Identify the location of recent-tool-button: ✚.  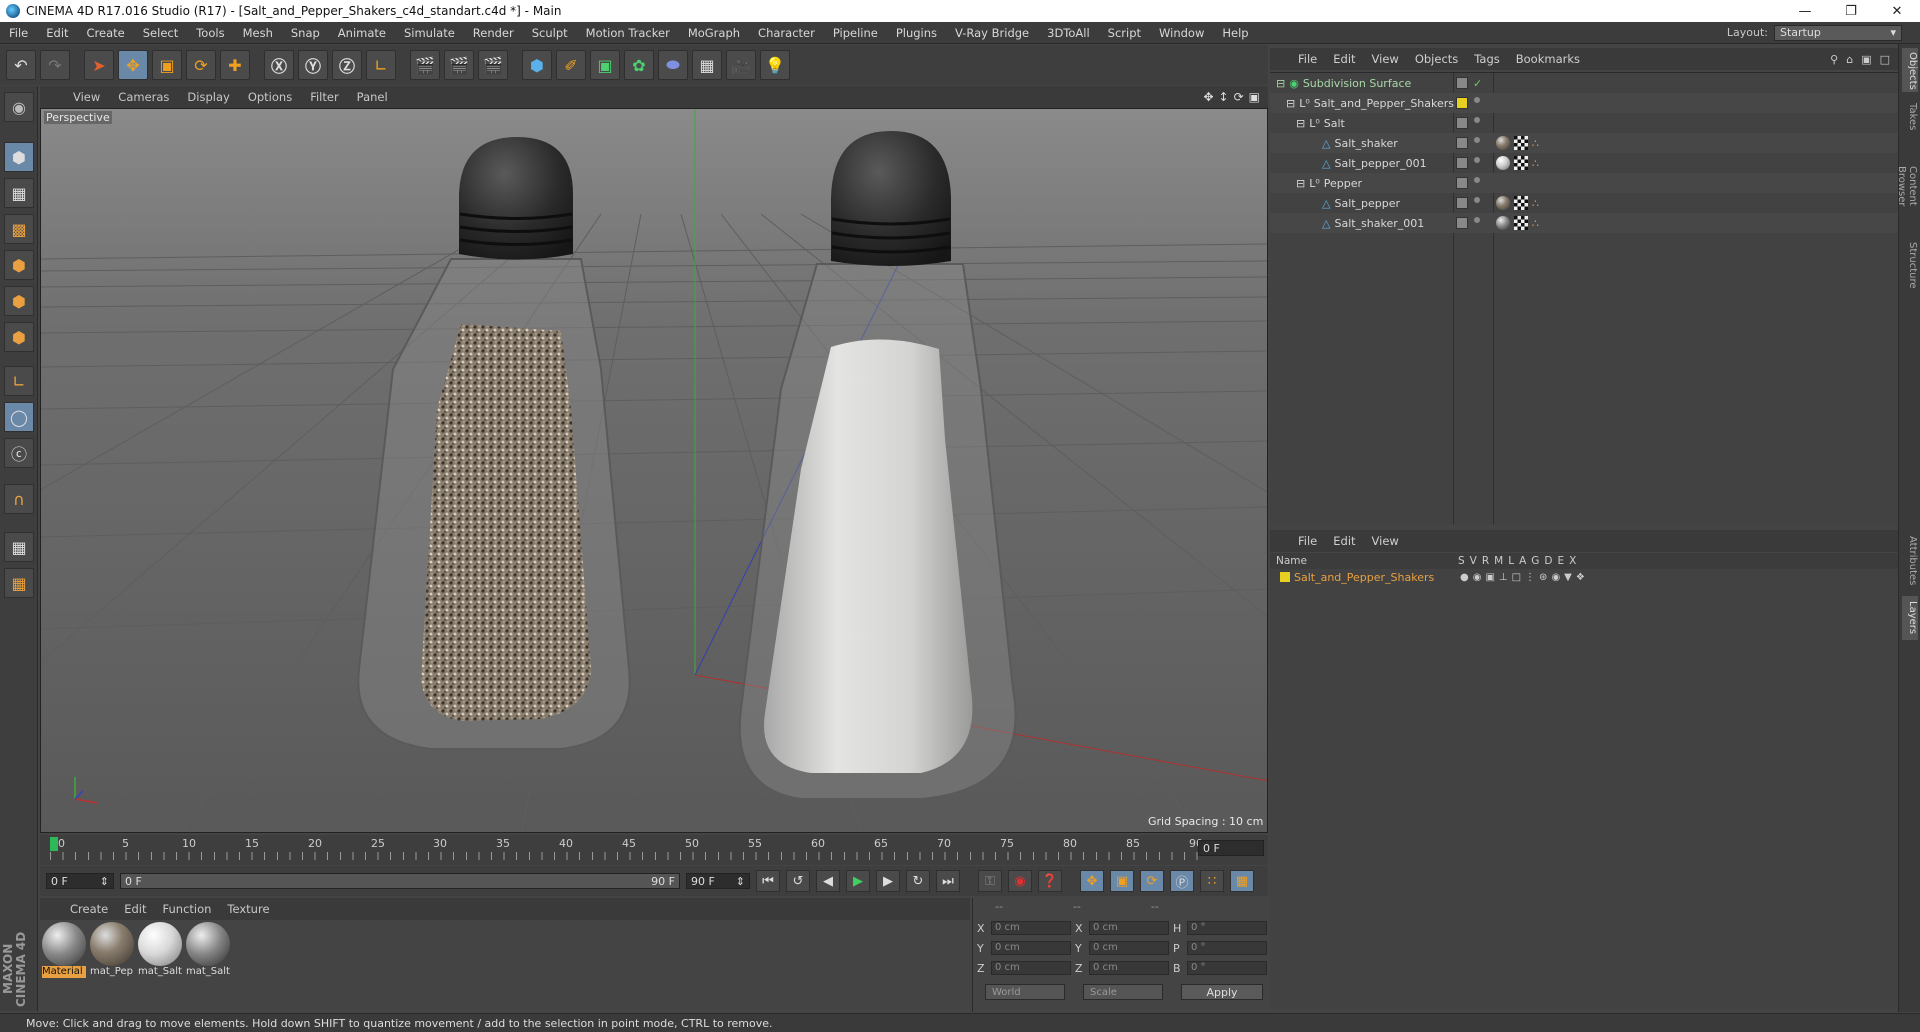
(235, 65).